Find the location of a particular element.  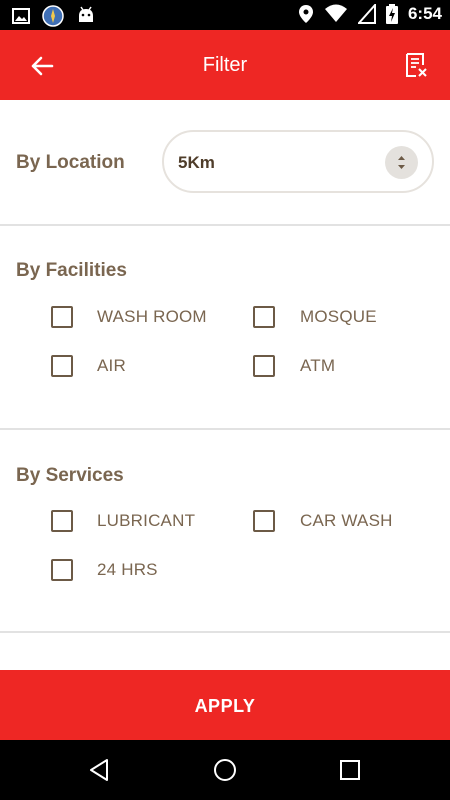

page-title: Filter is located at coordinates (225, 65).